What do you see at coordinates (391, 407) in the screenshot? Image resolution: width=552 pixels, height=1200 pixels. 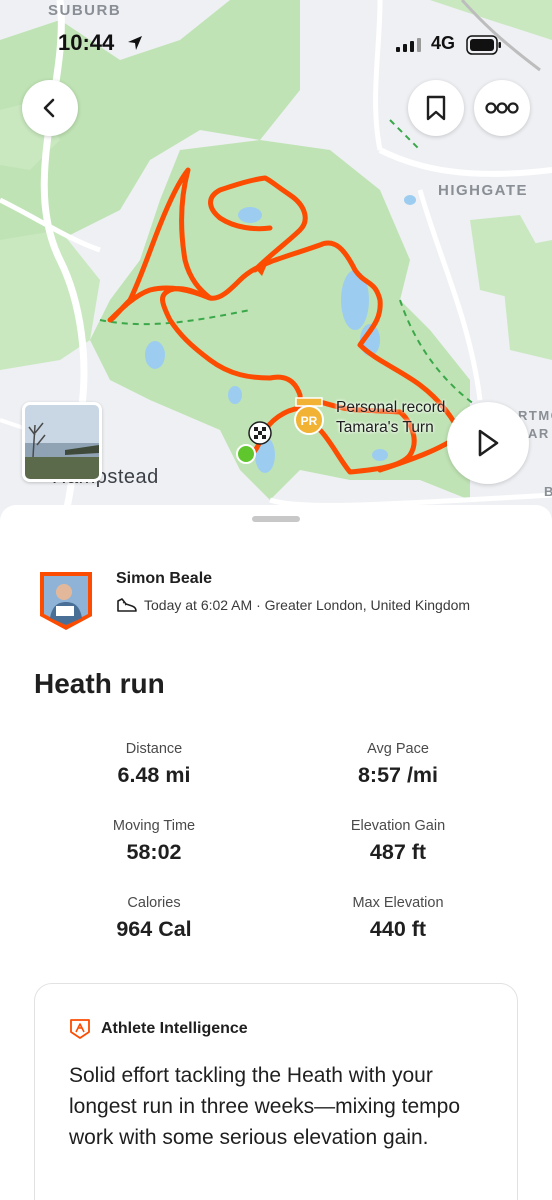 I see `pr-line-1: Personal record` at bounding box center [391, 407].